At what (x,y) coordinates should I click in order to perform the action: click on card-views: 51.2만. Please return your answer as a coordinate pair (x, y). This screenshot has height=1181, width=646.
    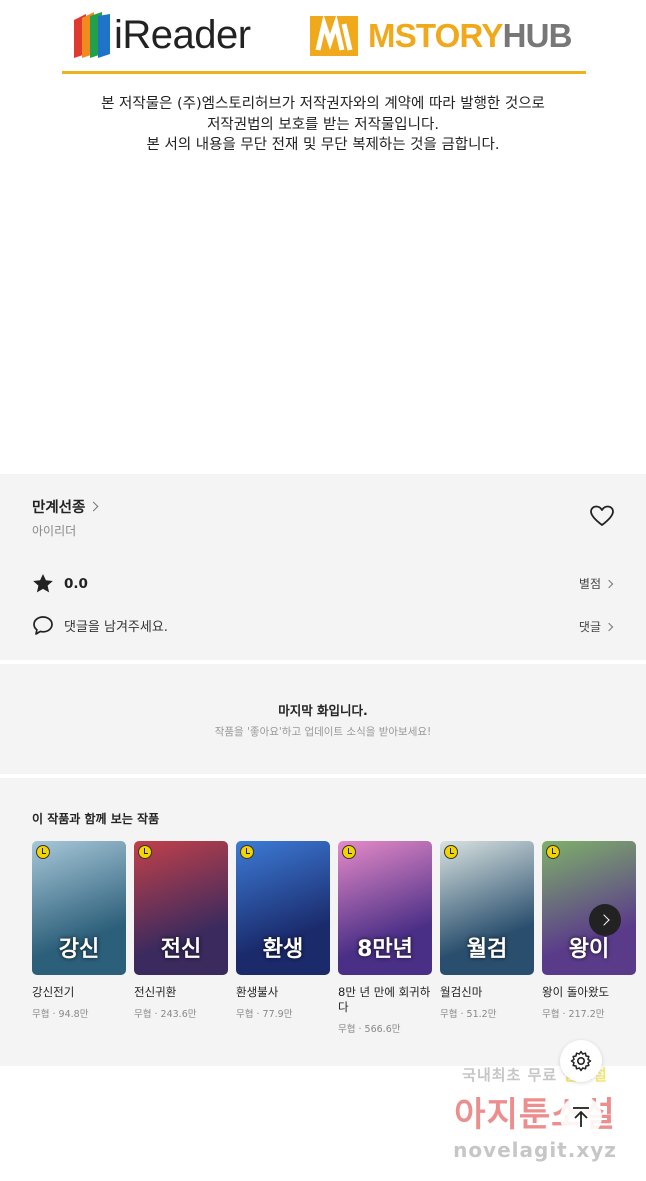
    Looking at the image, I should click on (481, 1014).